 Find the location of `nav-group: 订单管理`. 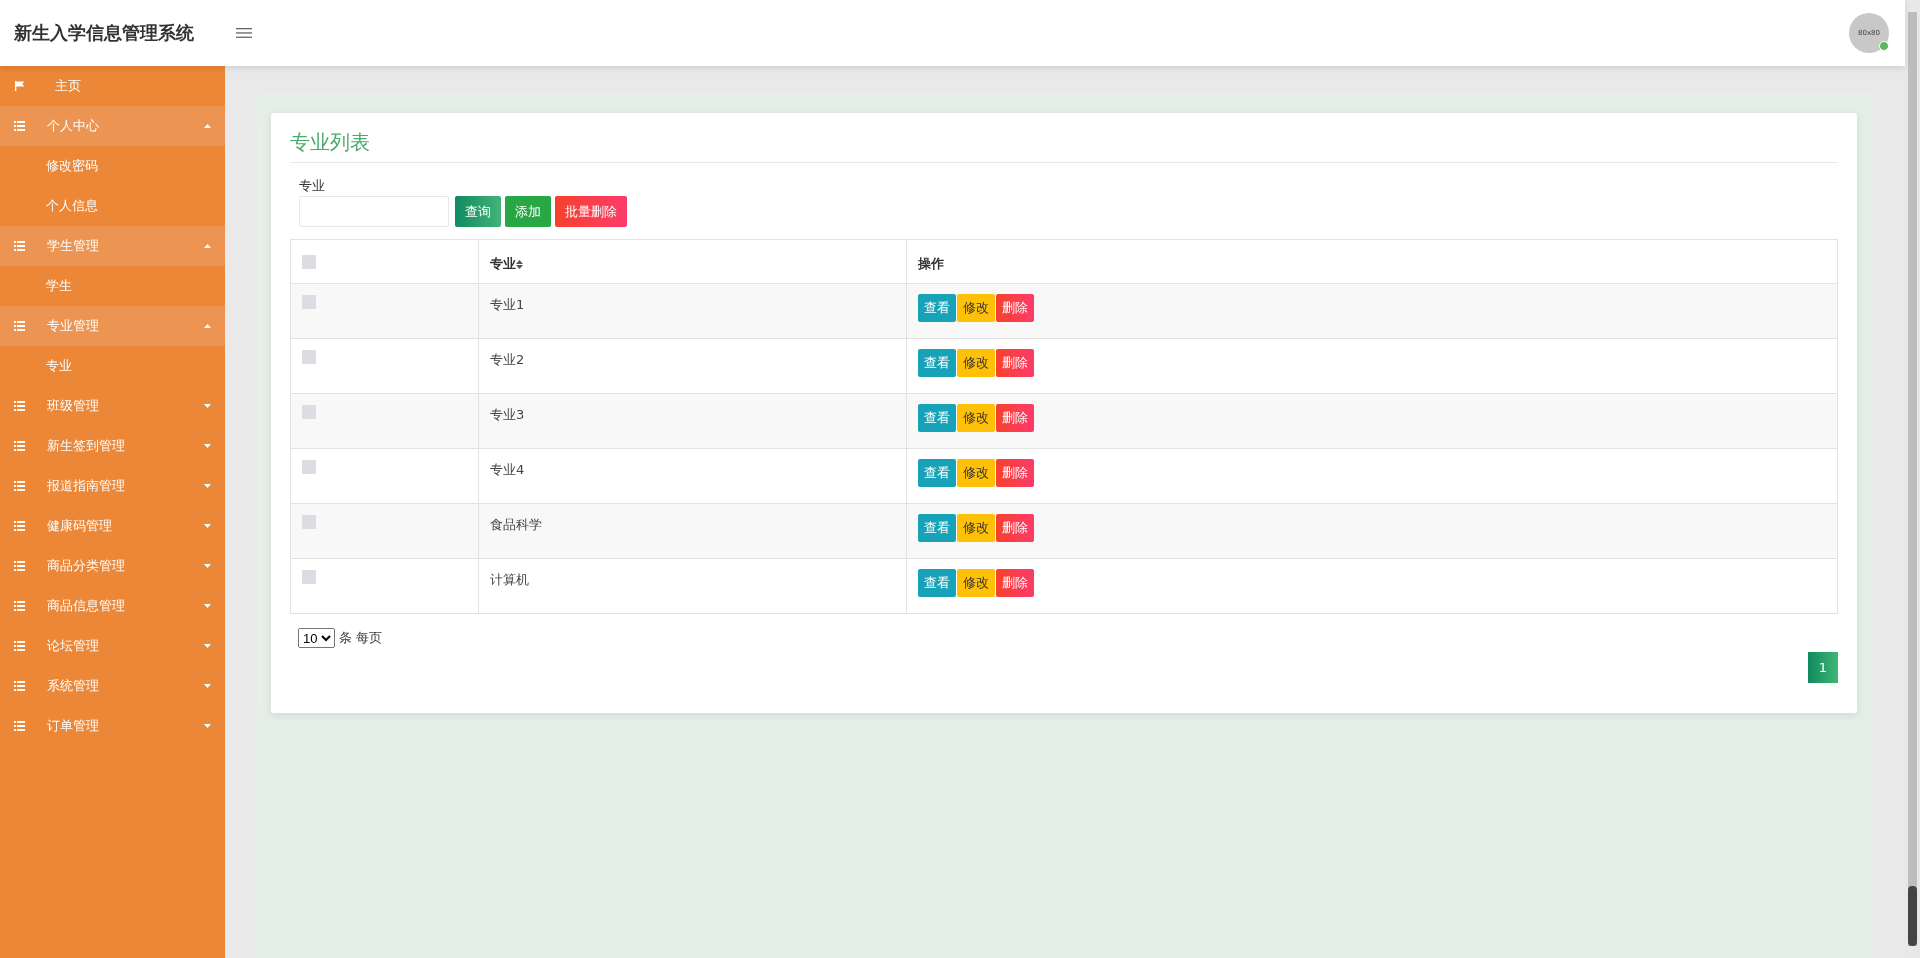

nav-group: 订单管理 is located at coordinates (112, 726).